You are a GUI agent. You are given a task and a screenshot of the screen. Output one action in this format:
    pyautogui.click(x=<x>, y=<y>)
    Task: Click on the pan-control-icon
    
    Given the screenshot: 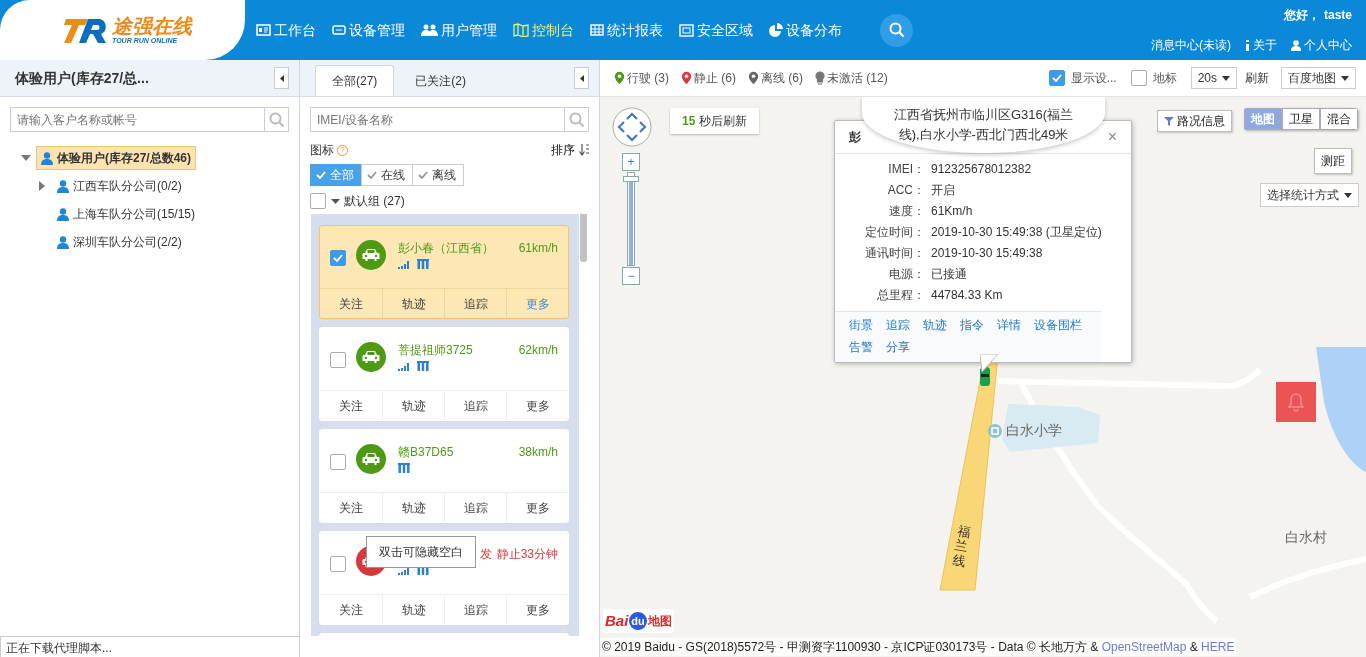 What is the action you would take?
    pyautogui.click(x=632, y=127)
    